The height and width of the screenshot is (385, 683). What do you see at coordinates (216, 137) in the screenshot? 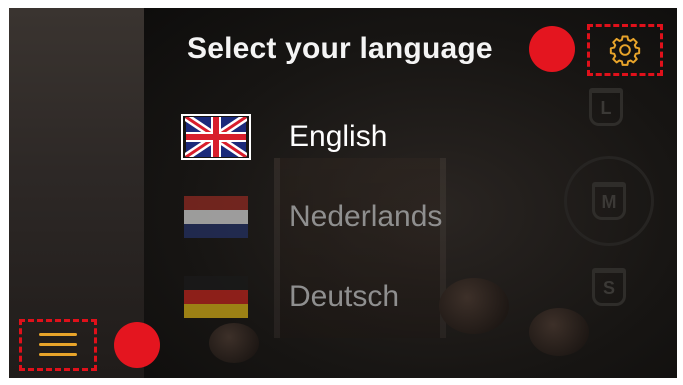
I see `uk-flag-icon` at bounding box center [216, 137].